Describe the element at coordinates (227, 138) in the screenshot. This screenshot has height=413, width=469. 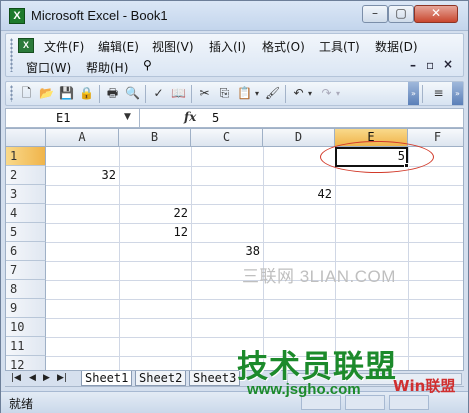
I see `column-header-c: C` at that location.